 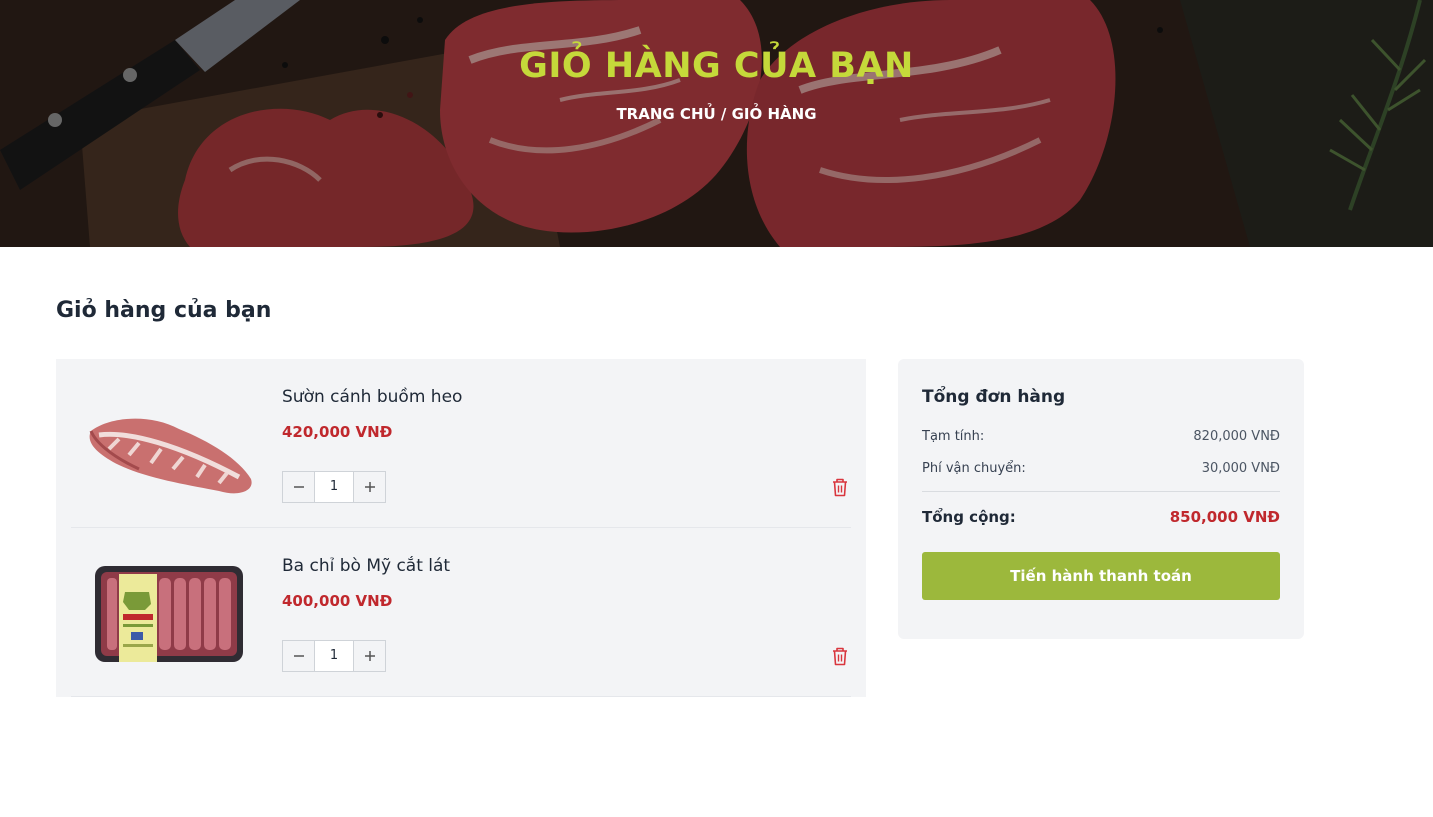 What do you see at coordinates (1101, 491) in the screenshot?
I see `summary-divider` at bounding box center [1101, 491].